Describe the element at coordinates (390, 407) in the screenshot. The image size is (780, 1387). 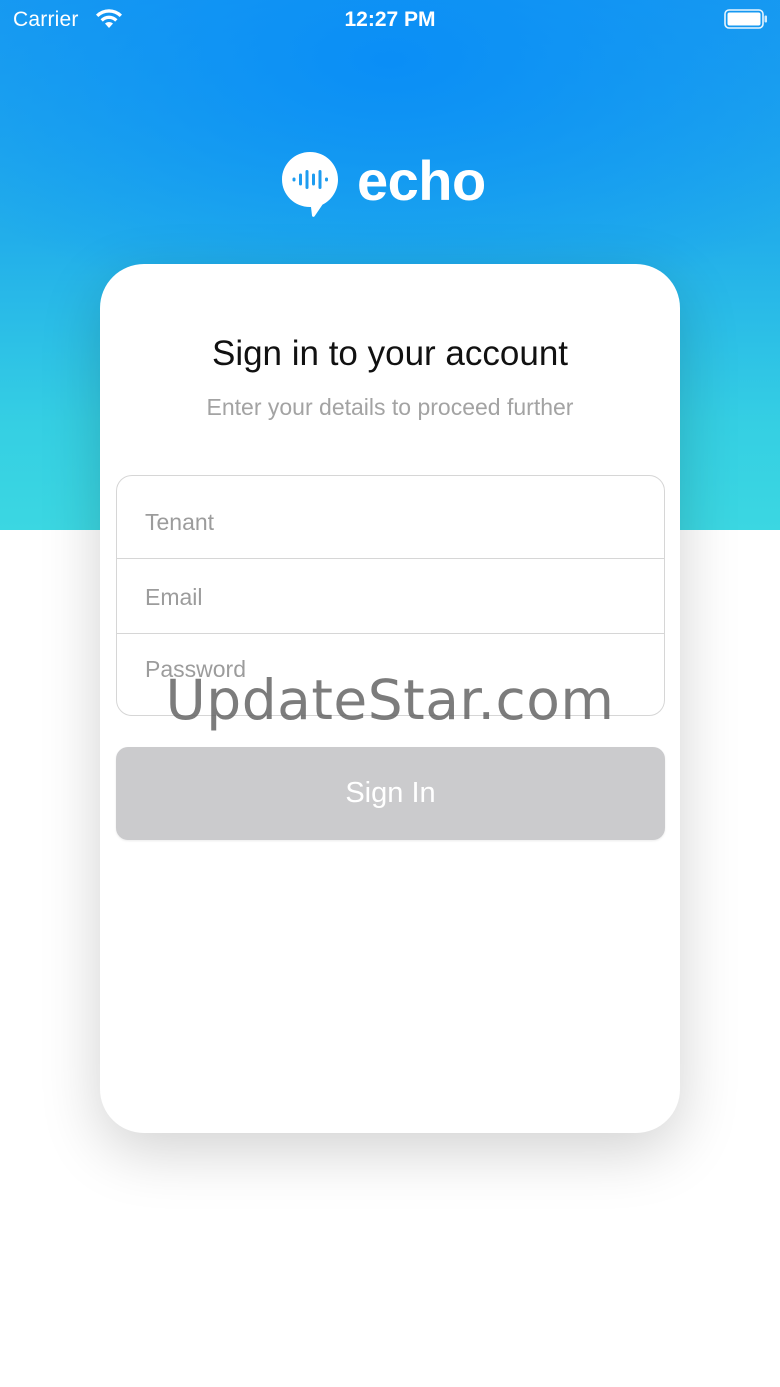
I see `page-subtitle: Enter your details to proceed further` at that location.